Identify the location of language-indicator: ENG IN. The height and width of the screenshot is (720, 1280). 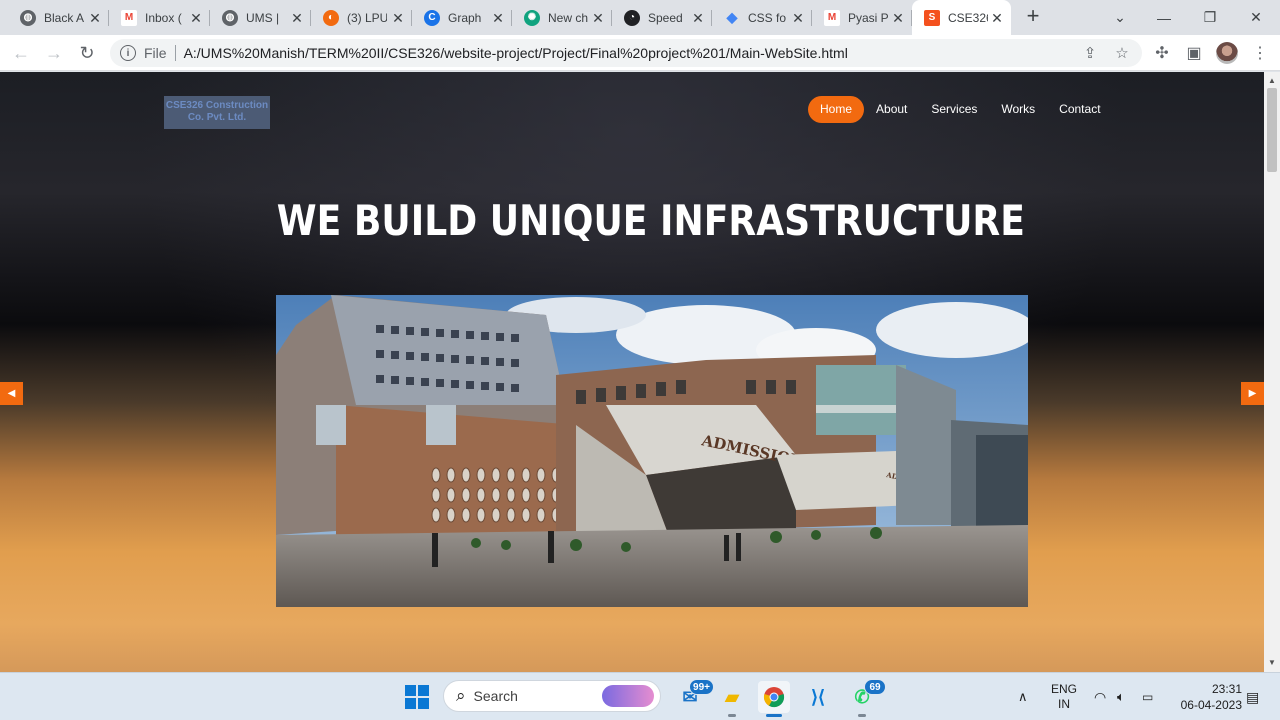
(1064, 697).